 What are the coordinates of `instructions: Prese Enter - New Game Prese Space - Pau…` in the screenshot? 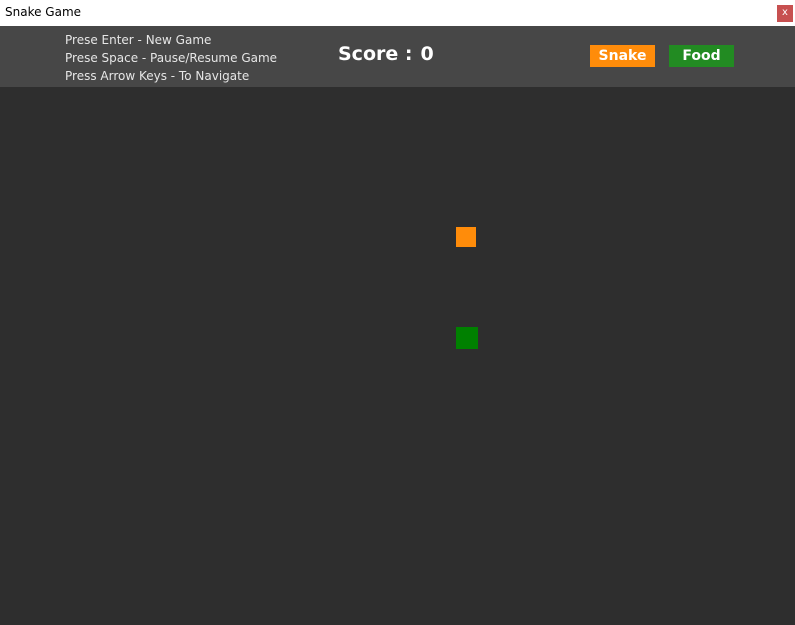 It's located at (171, 58).